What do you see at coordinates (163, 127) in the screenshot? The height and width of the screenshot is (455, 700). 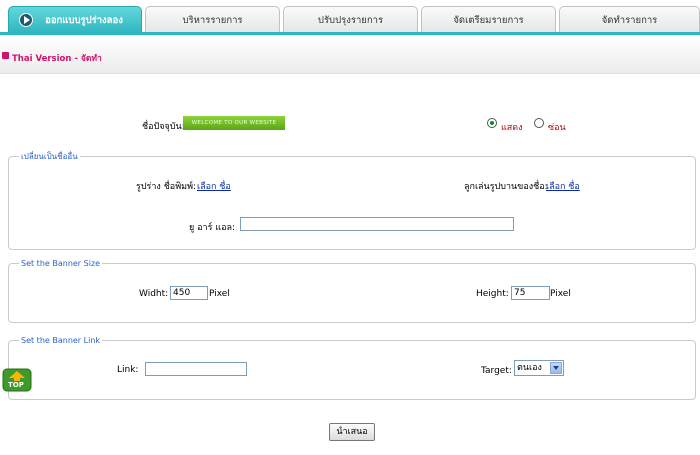 I see `current-name-label: ชื่อปัจจุบัน:` at bounding box center [163, 127].